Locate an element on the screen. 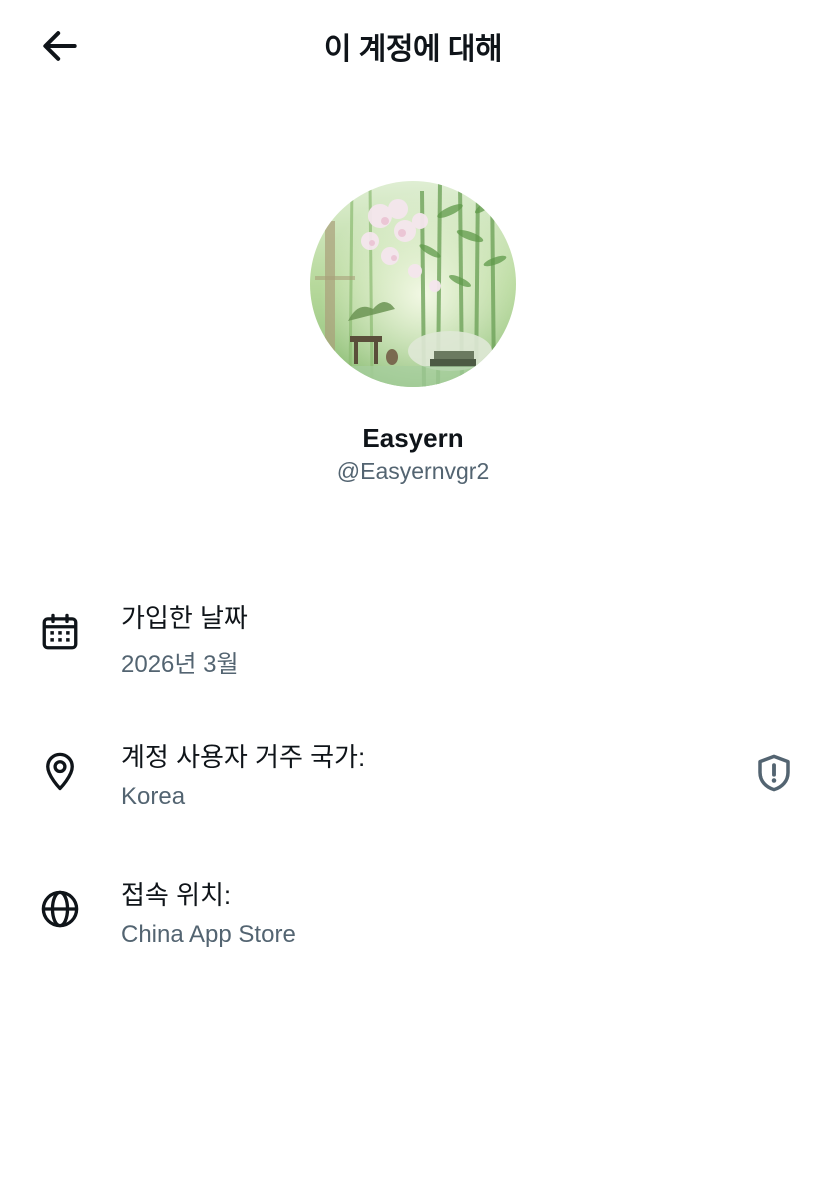 The height and width of the screenshot is (1200, 826). header-bar: 이 계정에 대해 is located at coordinates (413, 45).